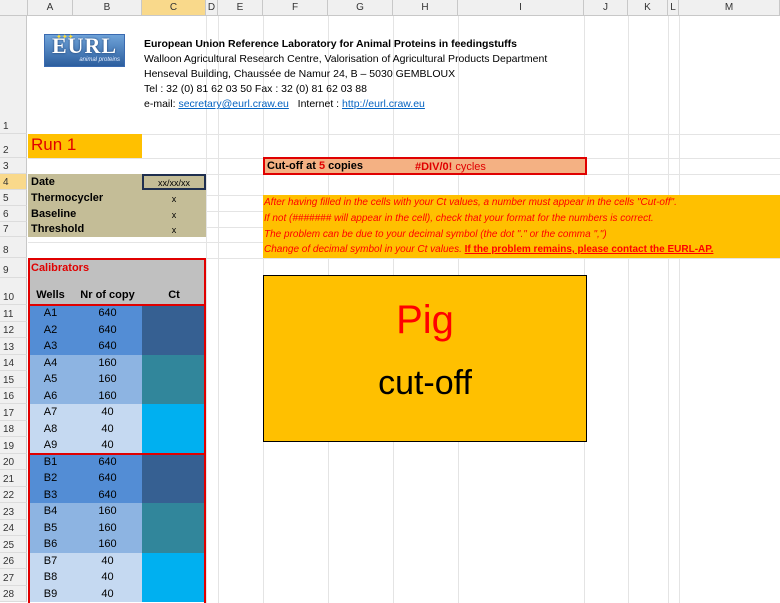 This screenshot has height=603, width=780. What do you see at coordinates (13, 346) in the screenshot?
I see `row-header-13: 13` at bounding box center [13, 346].